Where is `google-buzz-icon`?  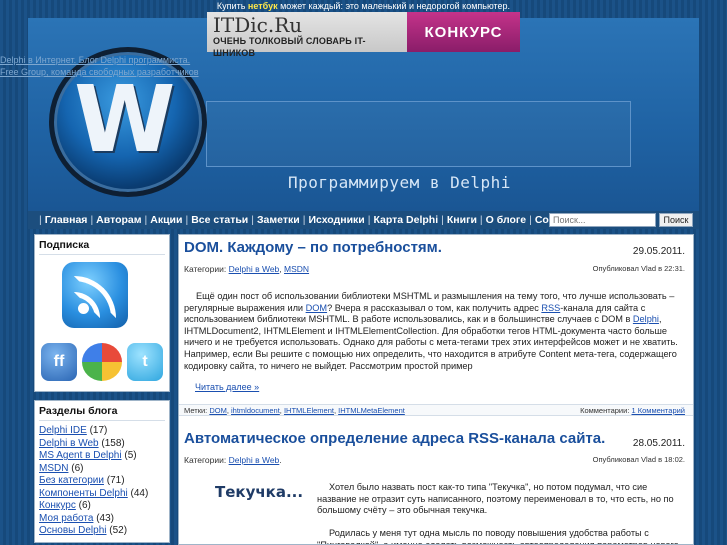 google-buzz-icon is located at coordinates (102, 362).